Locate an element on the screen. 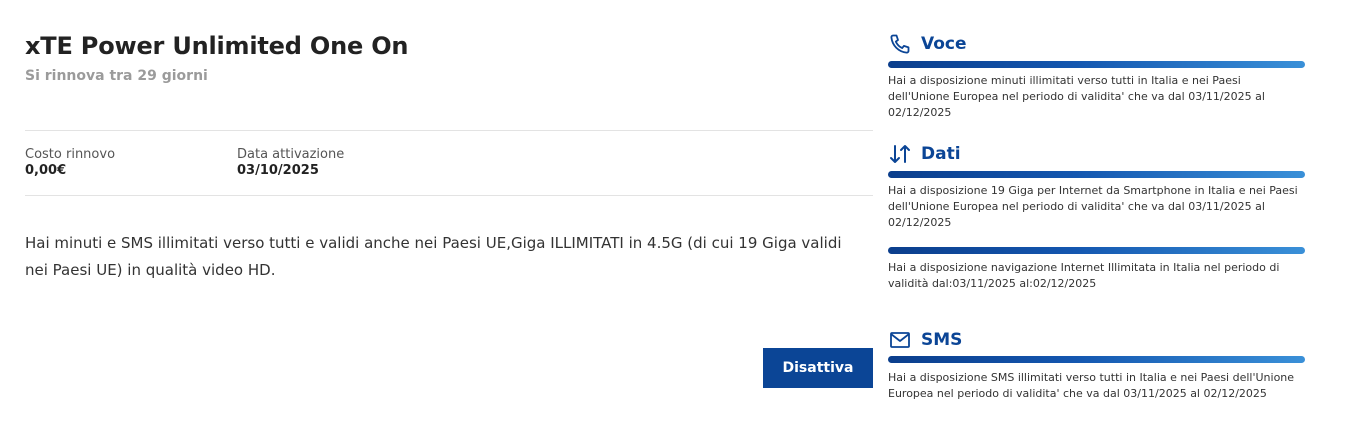 The image size is (1353, 428). section-dati-header: Dati is located at coordinates (924, 154).